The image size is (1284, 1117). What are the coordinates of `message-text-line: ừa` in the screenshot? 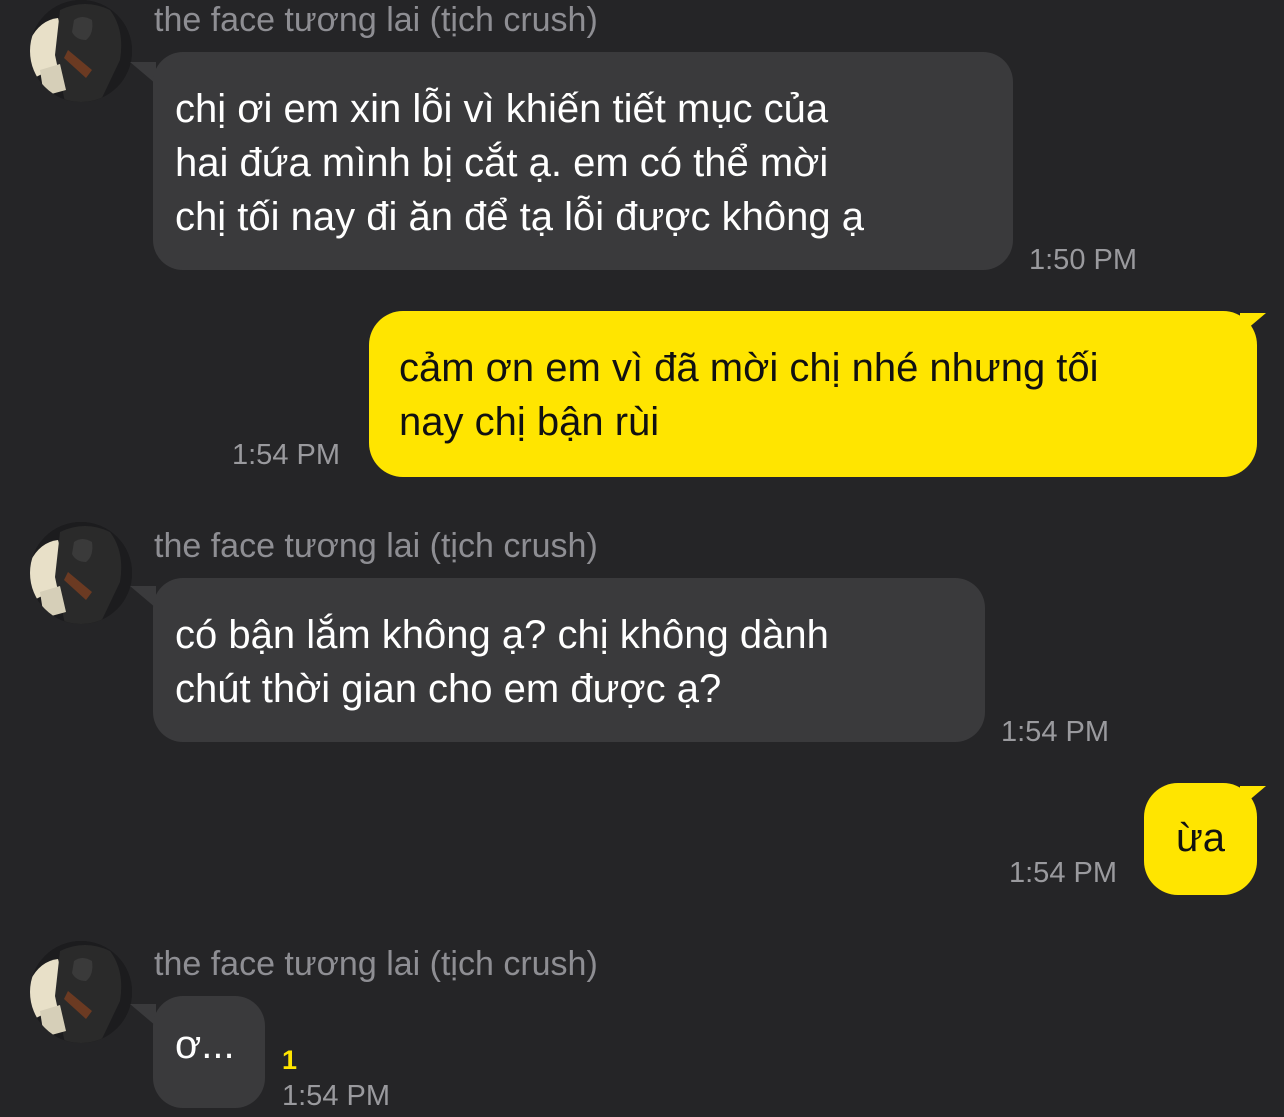 It's located at (1200, 838).